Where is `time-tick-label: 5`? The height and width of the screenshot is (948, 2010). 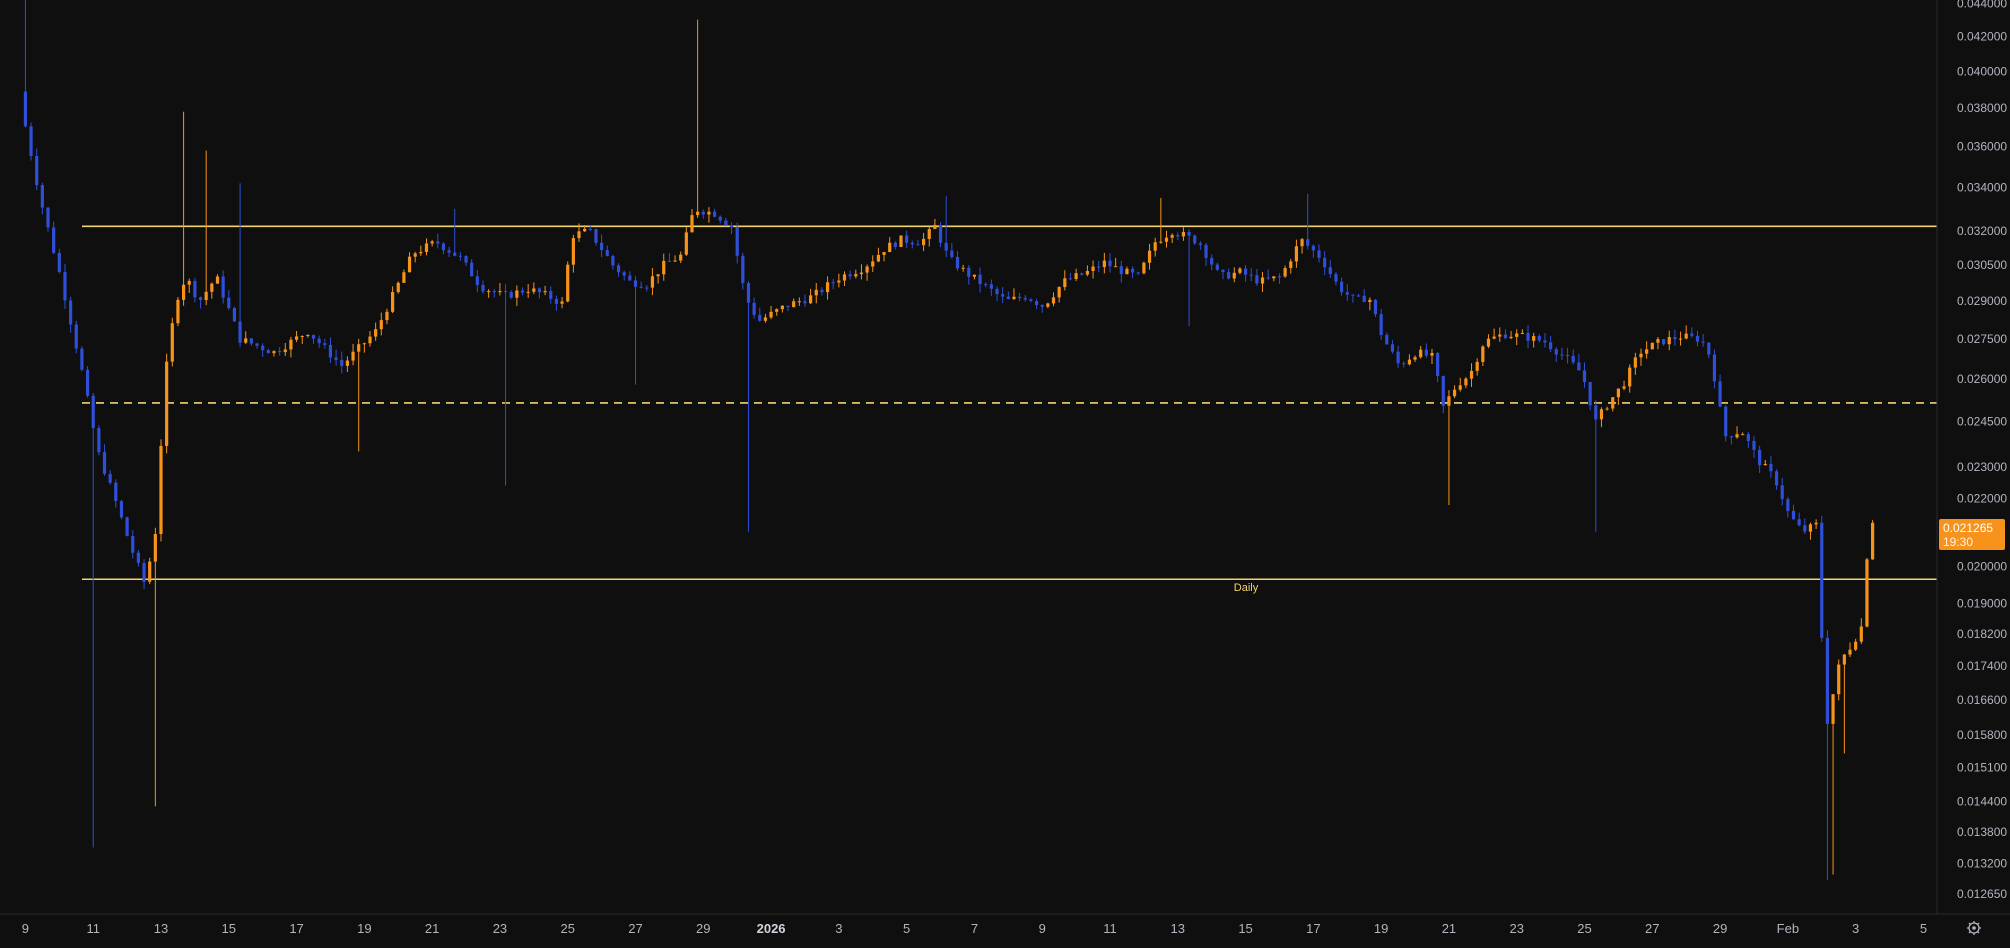
time-tick-label: 5 is located at coordinates (1923, 928).